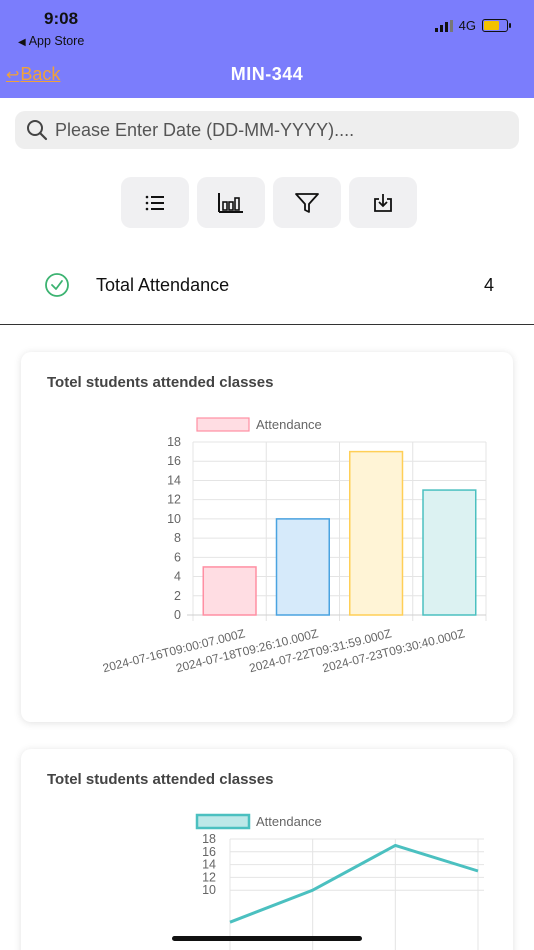  Describe the element at coordinates (267, 938) in the screenshot. I see `home-indicator` at that location.